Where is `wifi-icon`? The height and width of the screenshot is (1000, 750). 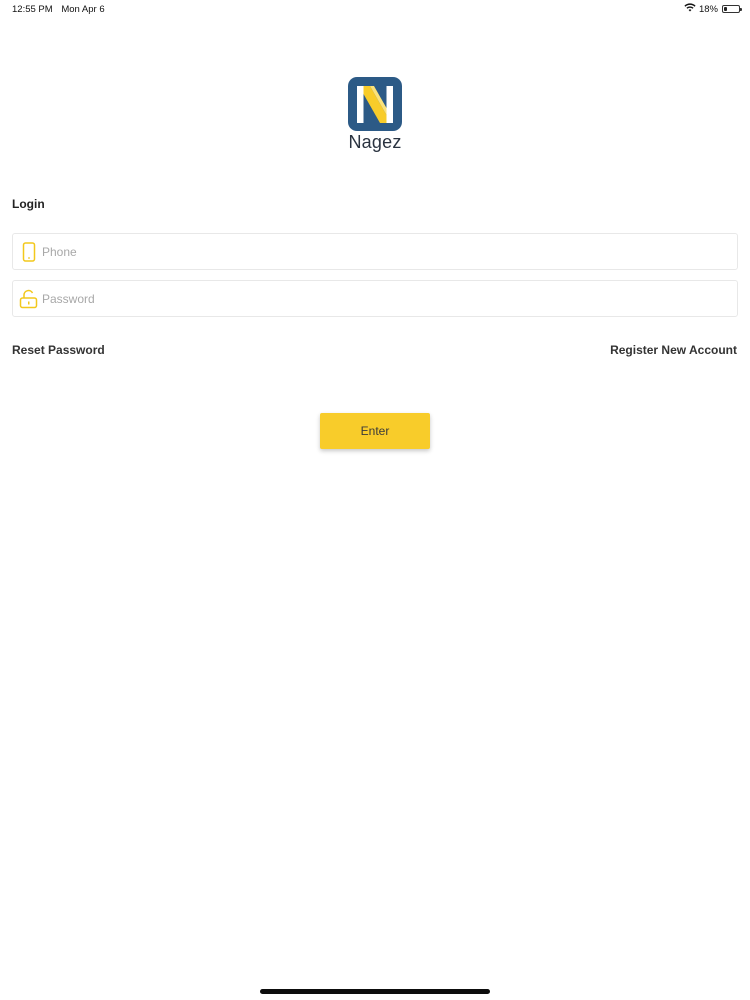 wifi-icon is located at coordinates (690, 9).